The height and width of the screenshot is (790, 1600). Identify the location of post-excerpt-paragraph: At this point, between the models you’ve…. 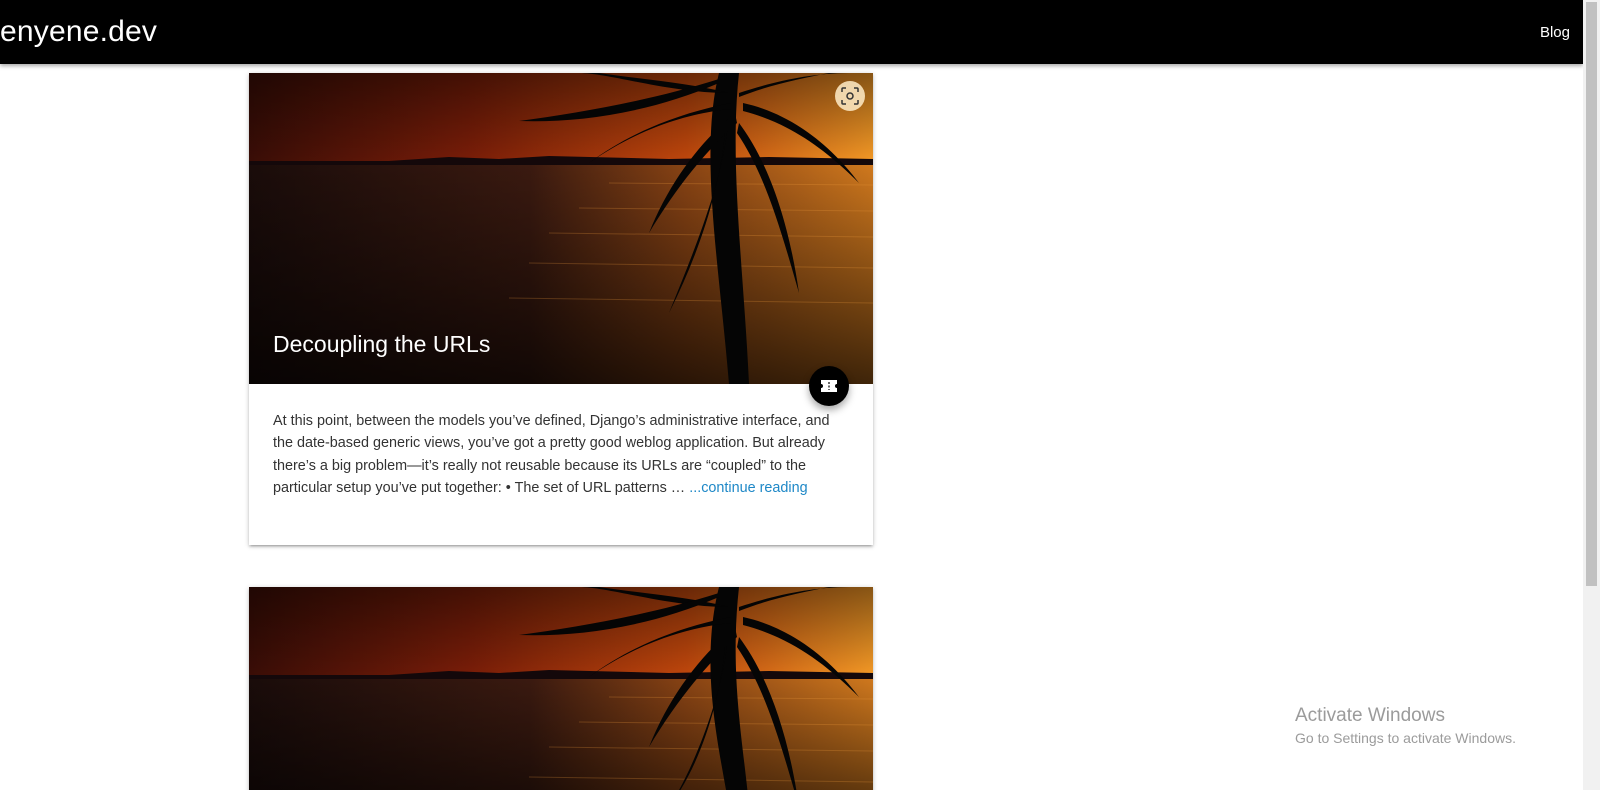
(561, 455).